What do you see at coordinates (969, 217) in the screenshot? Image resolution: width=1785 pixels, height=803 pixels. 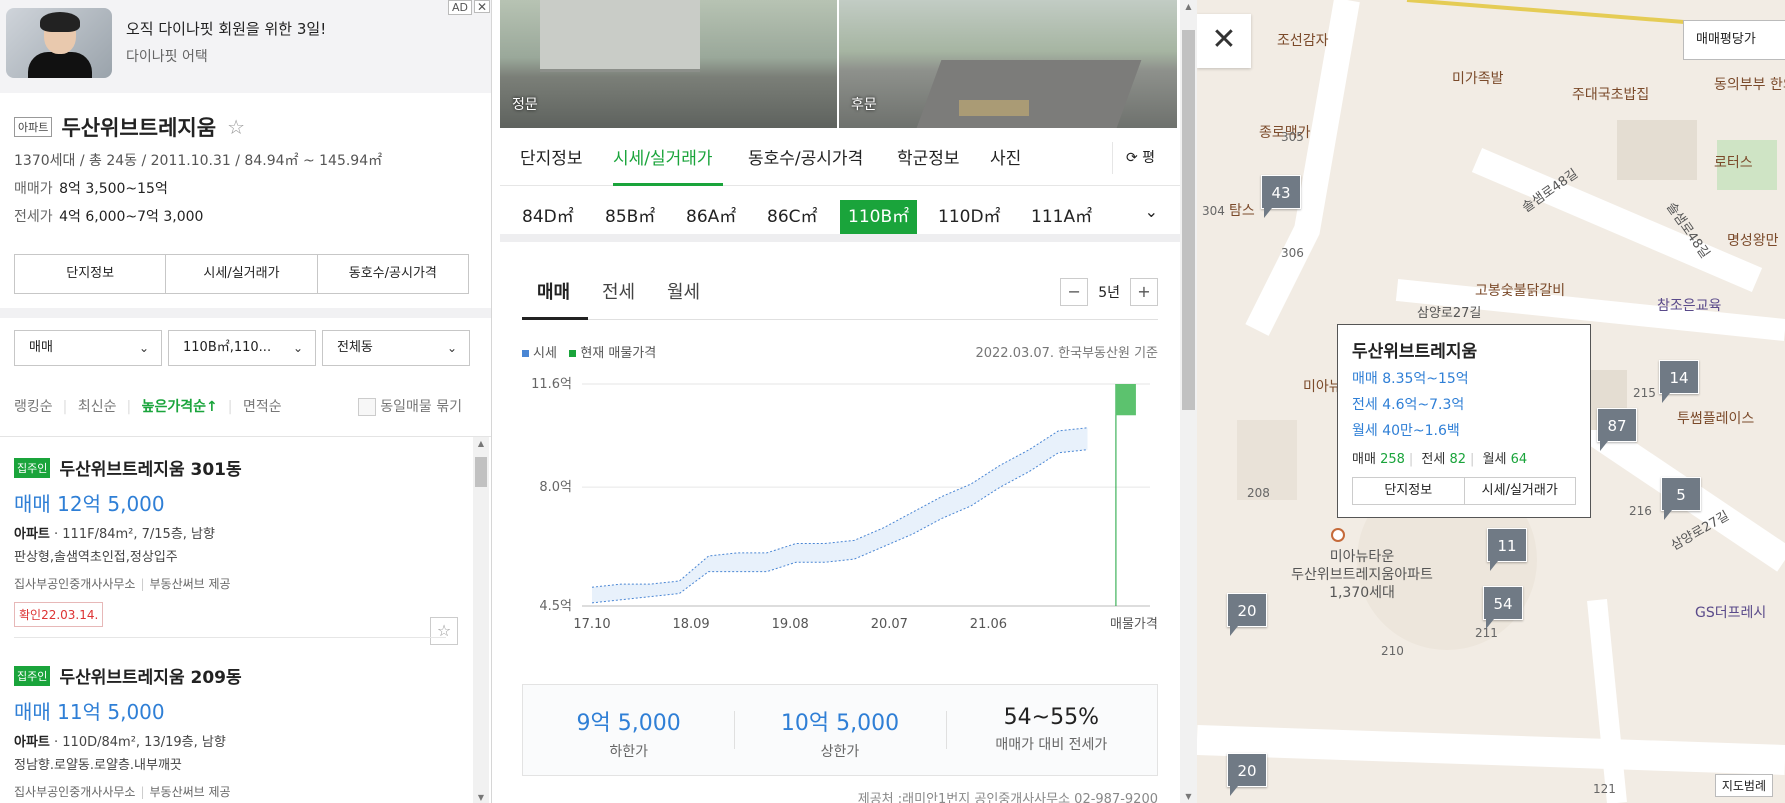 I see `size-tab: 110D㎡` at bounding box center [969, 217].